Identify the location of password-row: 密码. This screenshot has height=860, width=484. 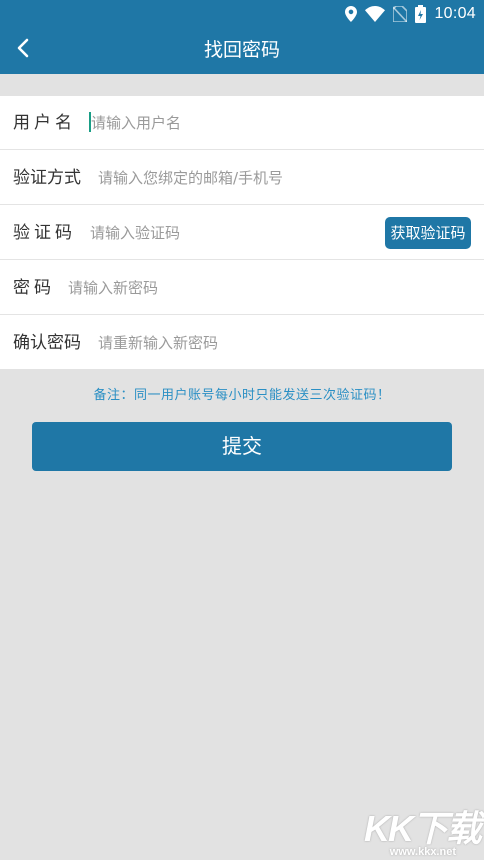
(242, 288).